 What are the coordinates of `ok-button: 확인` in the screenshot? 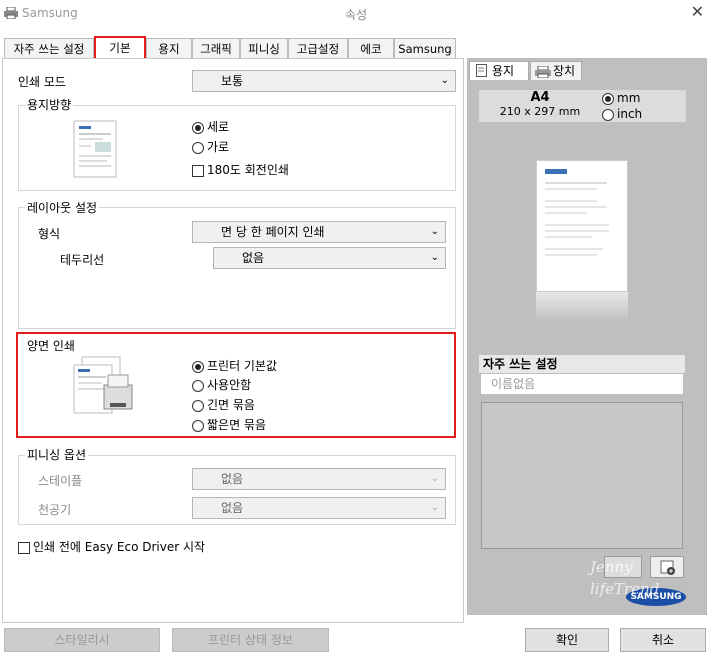 It's located at (567, 640).